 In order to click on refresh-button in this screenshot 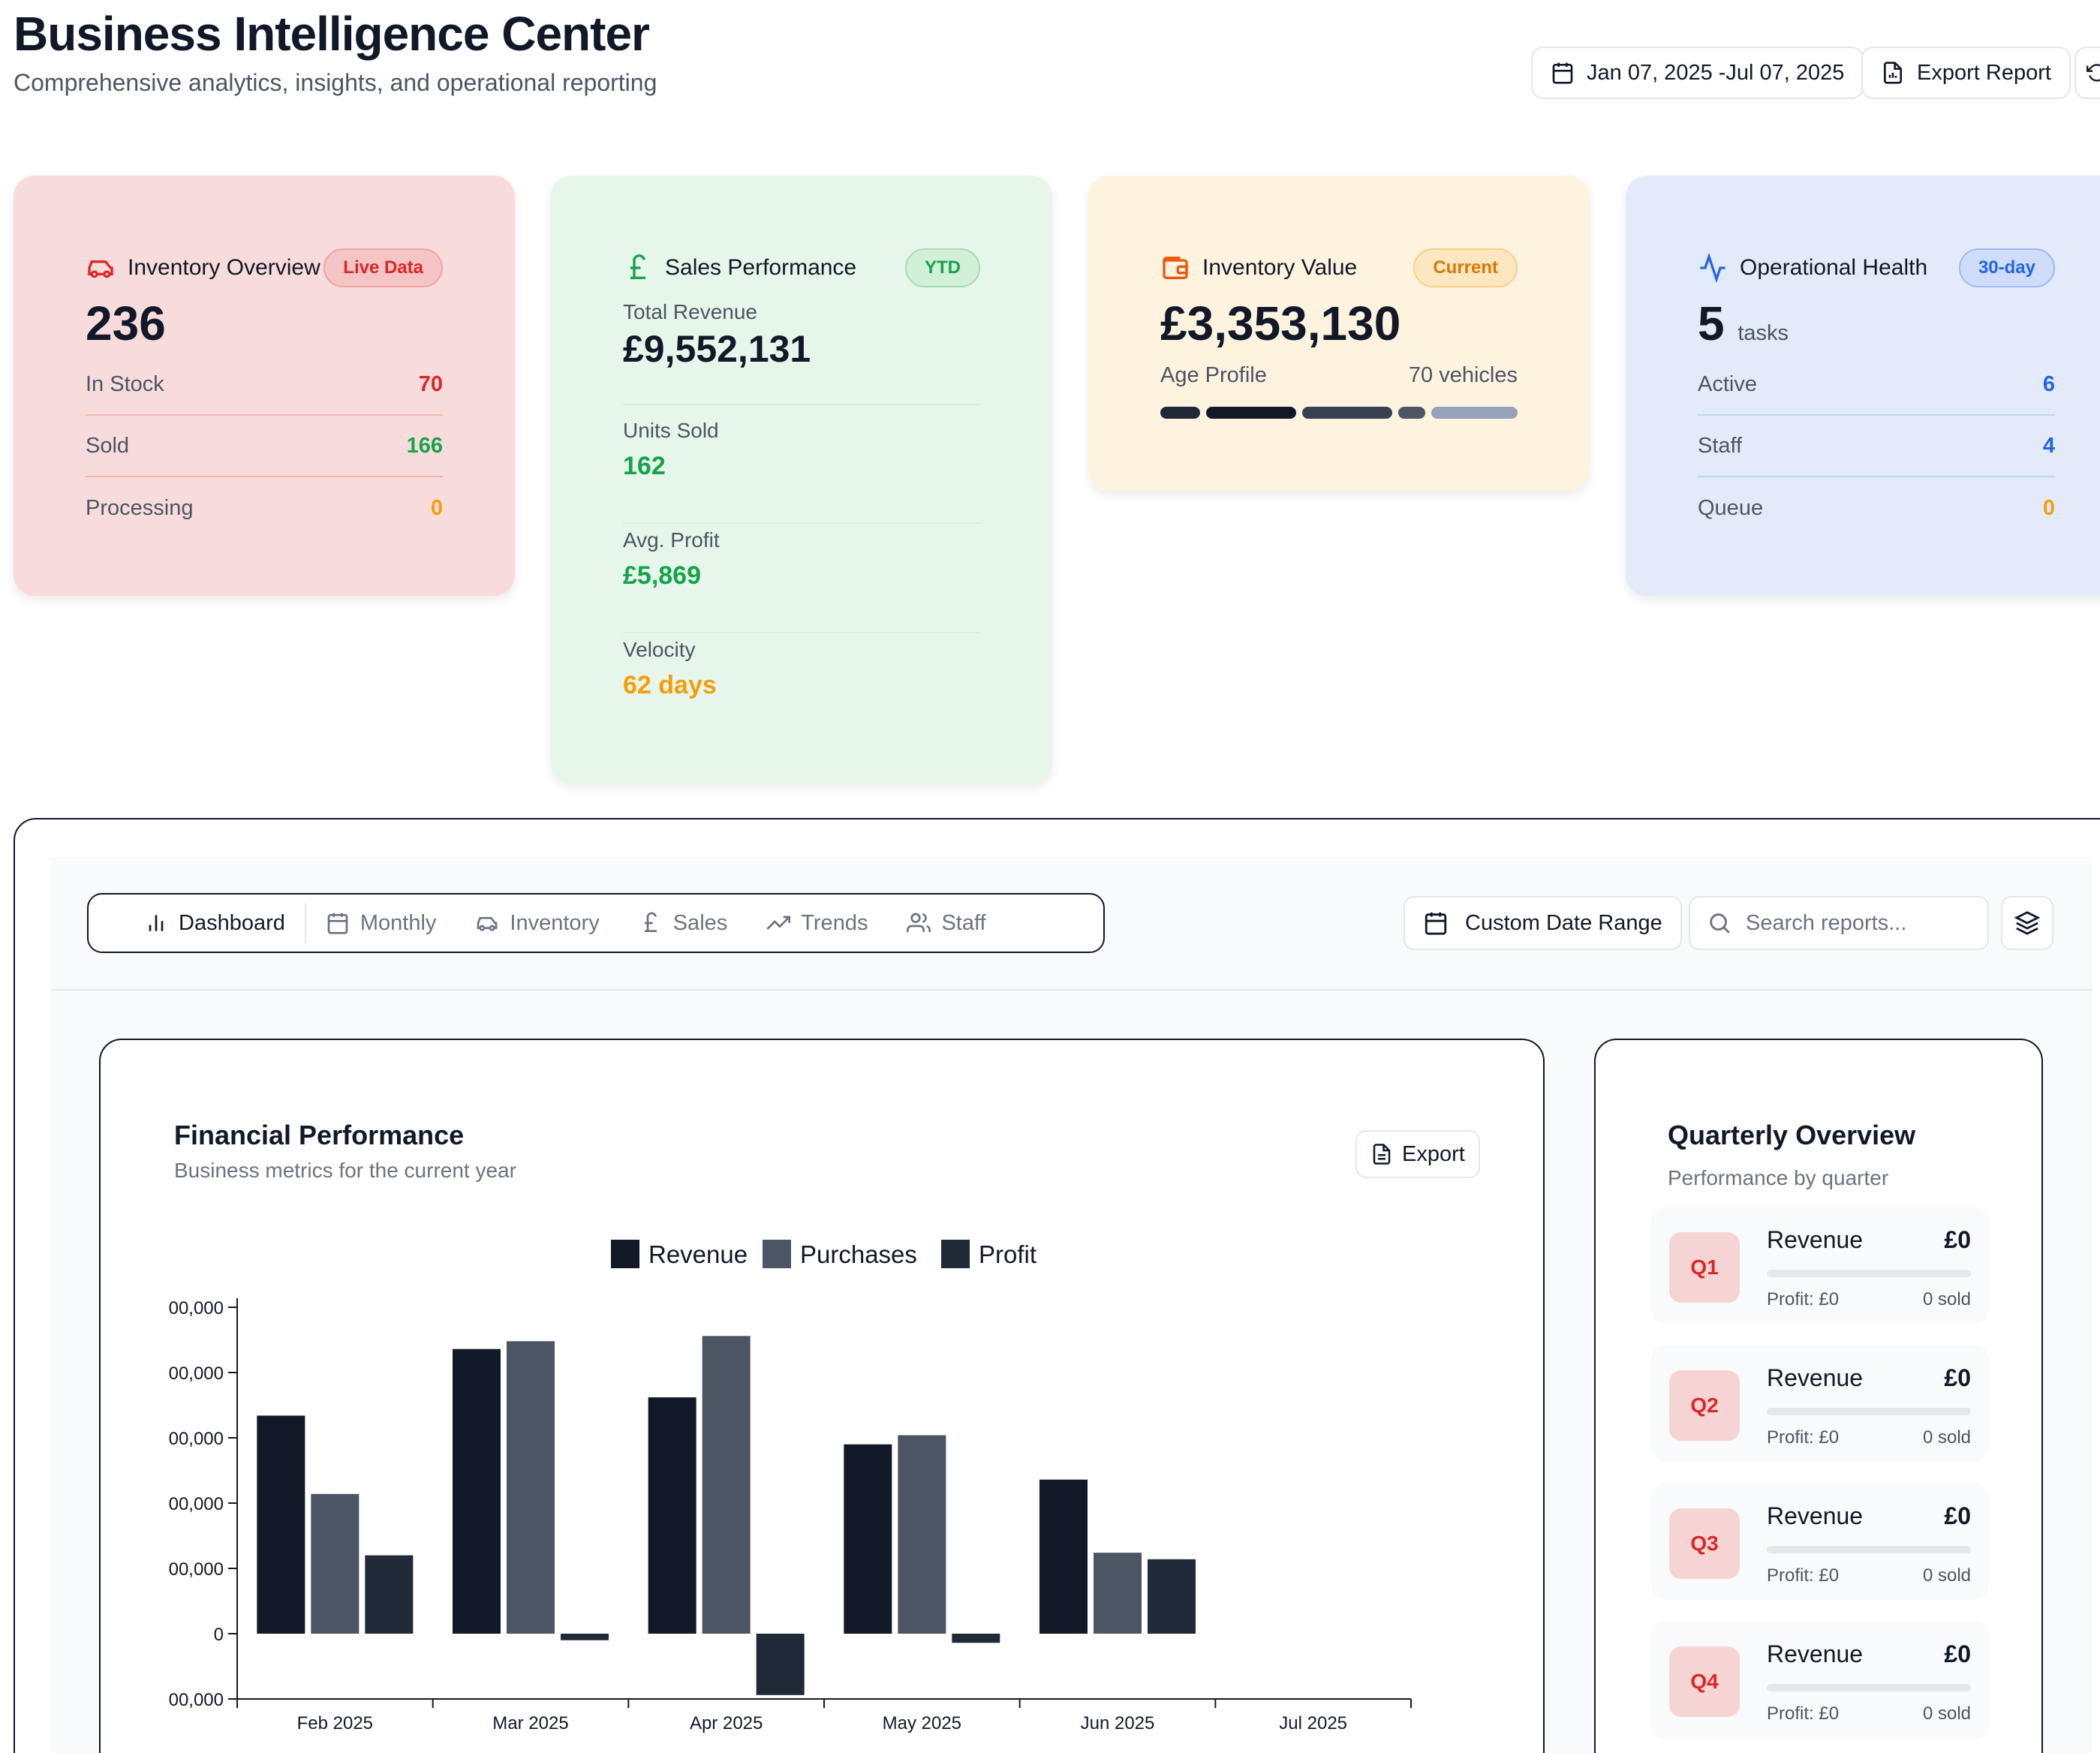, I will do `click(2087, 73)`.